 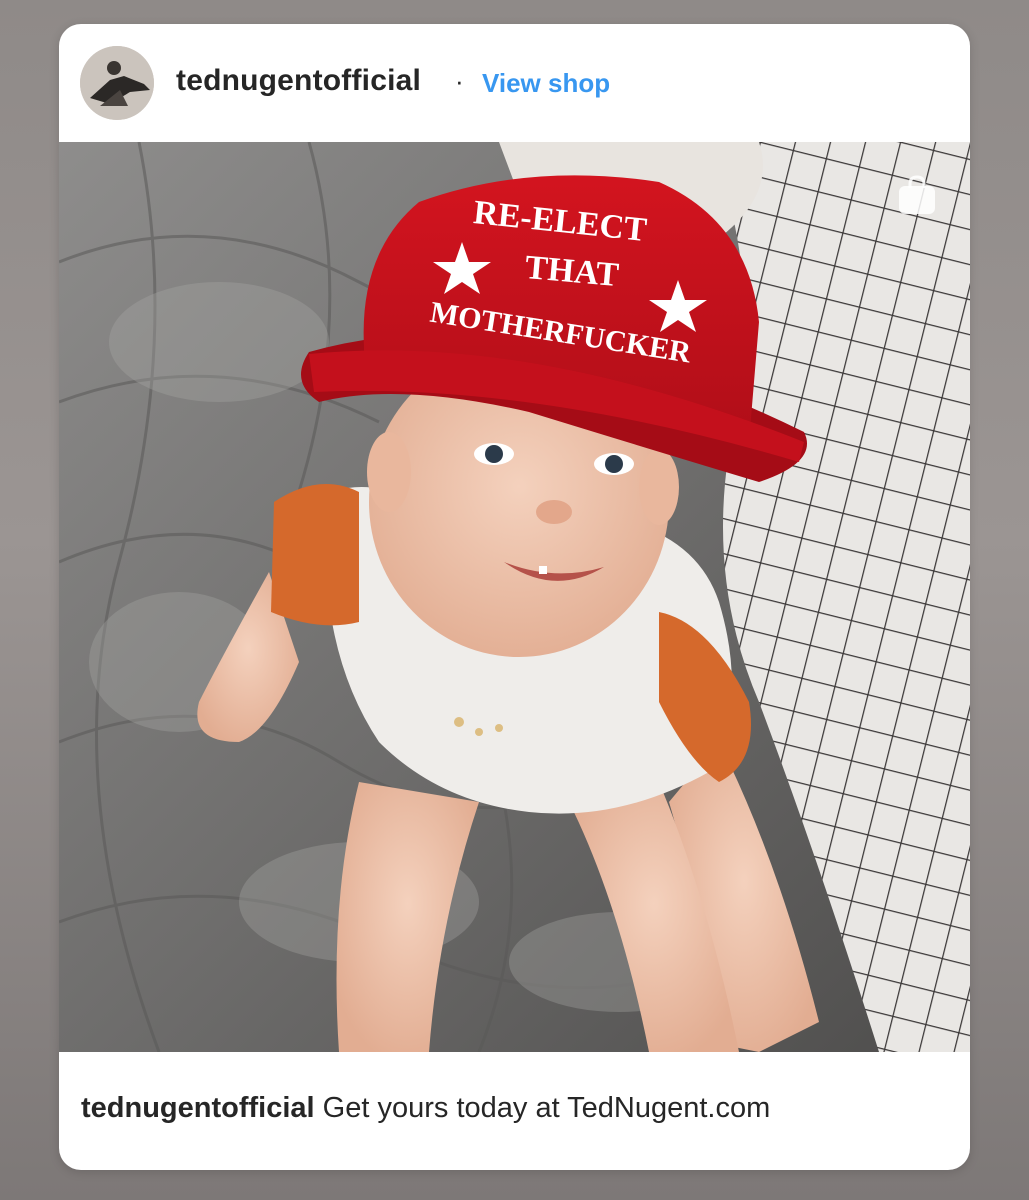 I want to click on shopping-bag-icon, so click(x=917, y=195).